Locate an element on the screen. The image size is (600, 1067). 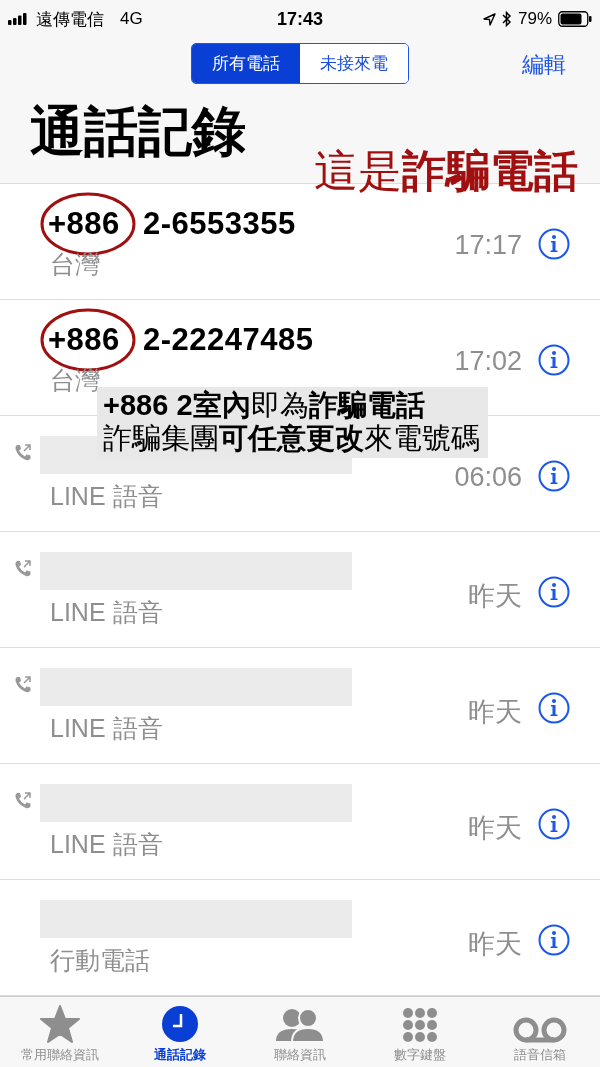
annotation-title: 這是詐騙電話 is located at coordinates (446, 171).